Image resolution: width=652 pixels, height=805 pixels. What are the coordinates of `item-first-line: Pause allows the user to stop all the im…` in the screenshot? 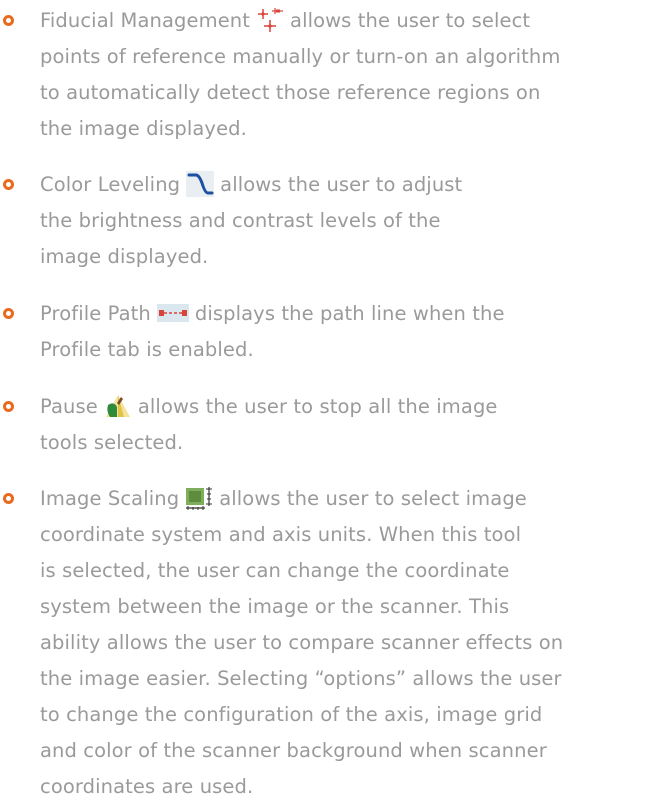 It's located at (269, 407).